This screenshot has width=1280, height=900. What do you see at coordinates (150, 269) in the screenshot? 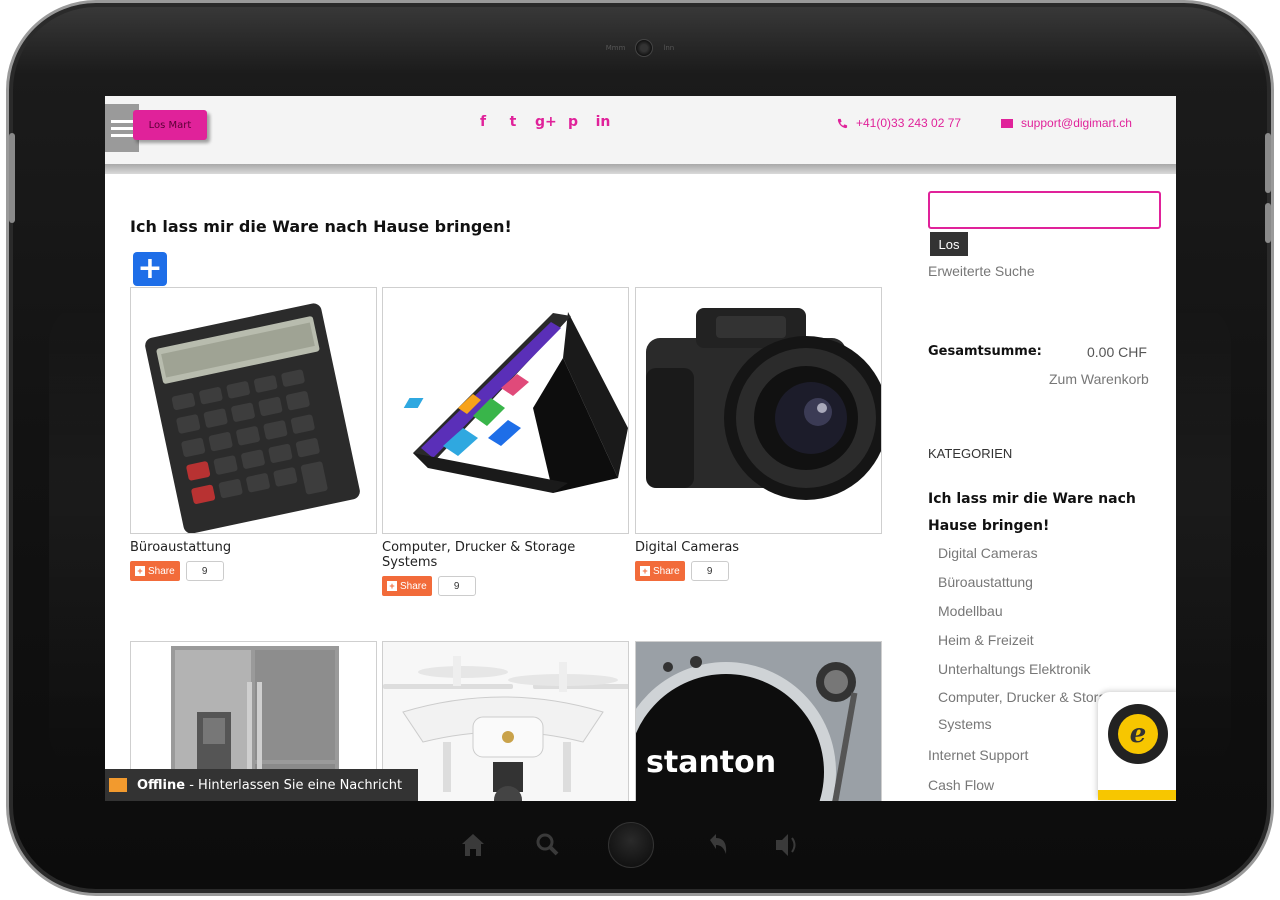
I see `add-share-button: +` at bounding box center [150, 269].